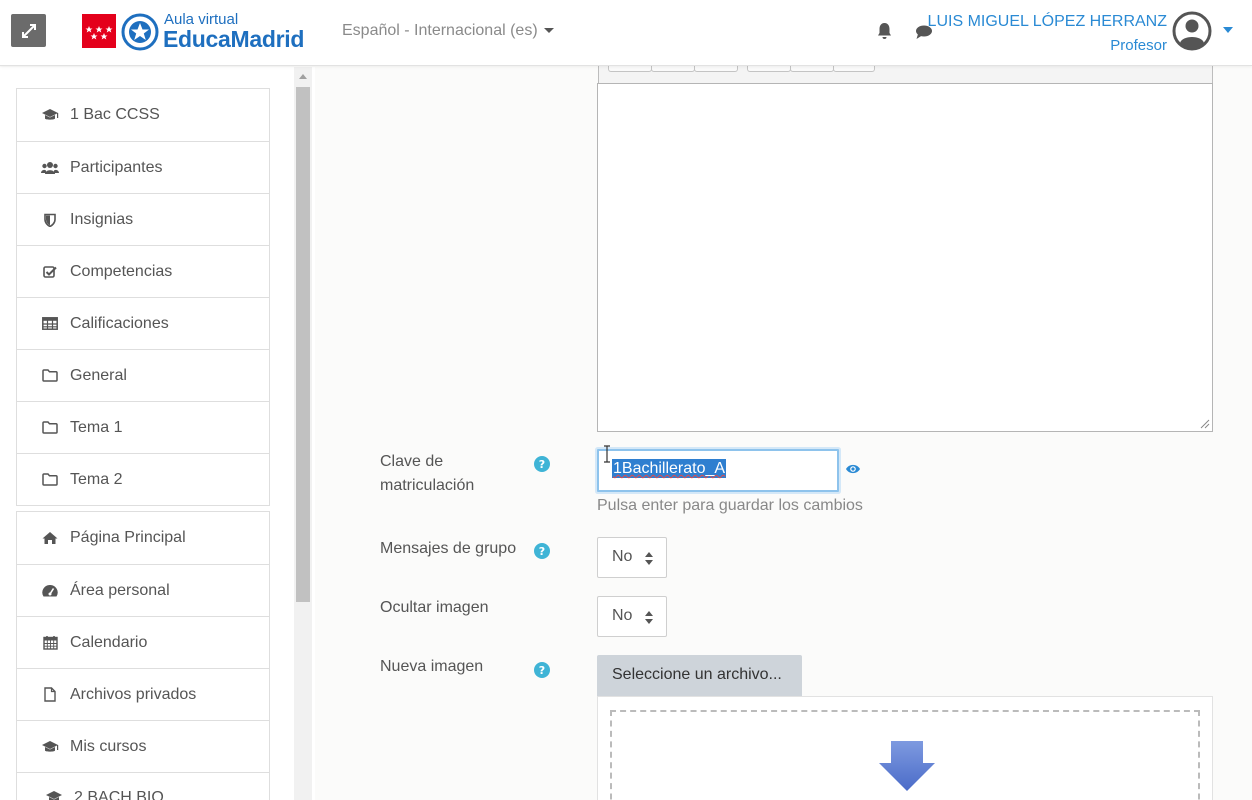 The image size is (1252, 800). What do you see at coordinates (50, 168) in the screenshot?
I see `users-icon` at bounding box center [50, 168].